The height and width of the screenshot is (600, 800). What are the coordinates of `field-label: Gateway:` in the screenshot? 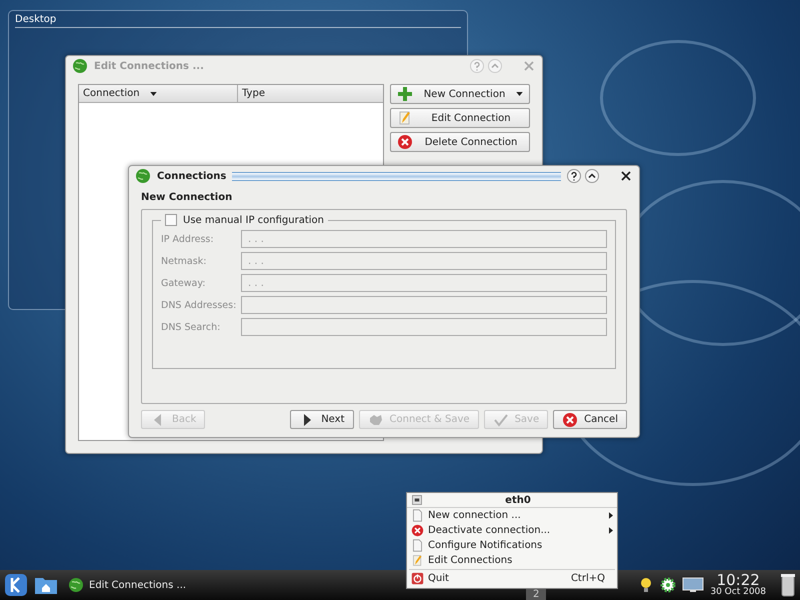 It's located at (183, 283).